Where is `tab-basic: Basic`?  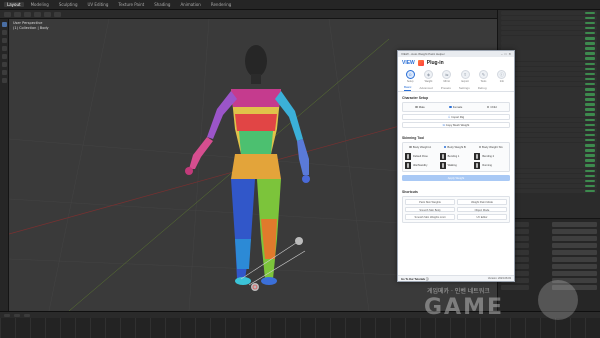
tab-basic: Basic is located at coordinates (408, 88).